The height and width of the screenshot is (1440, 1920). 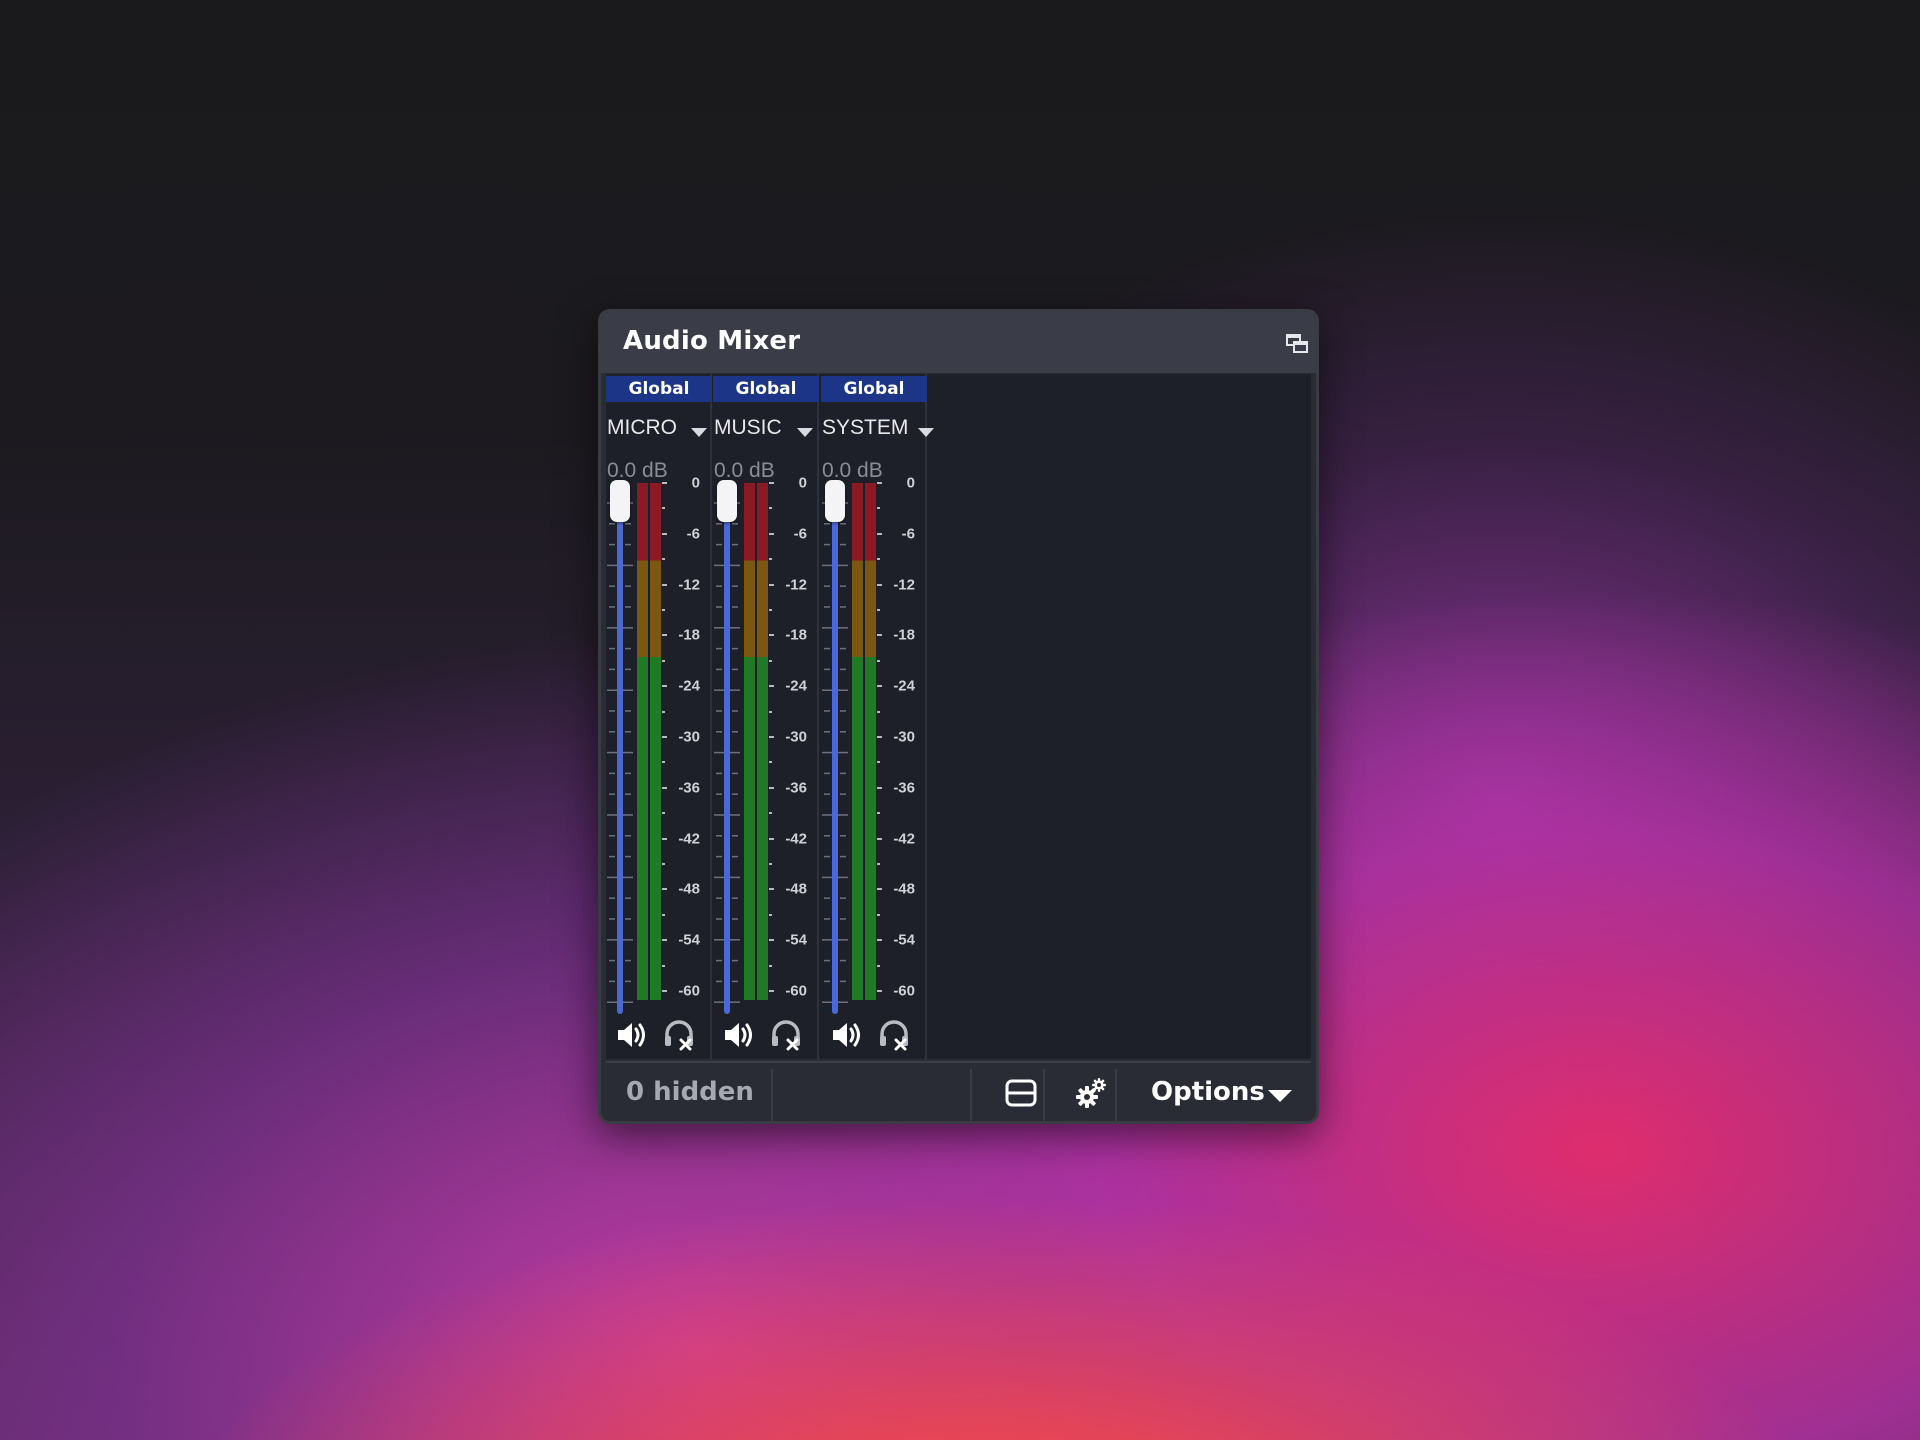 I want to click on channel-name: SYSTEM, so click(x=865, y=428).